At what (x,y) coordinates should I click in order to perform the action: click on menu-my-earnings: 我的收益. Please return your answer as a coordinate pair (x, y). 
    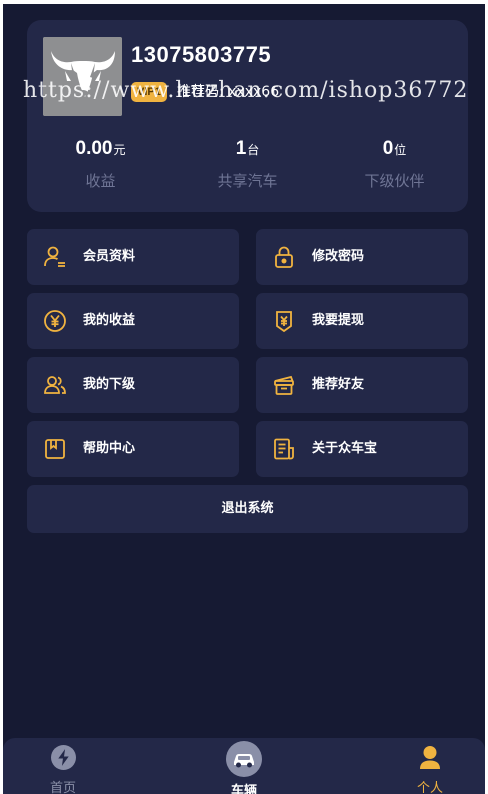
    Looking at the image, I should click on (133, 321).